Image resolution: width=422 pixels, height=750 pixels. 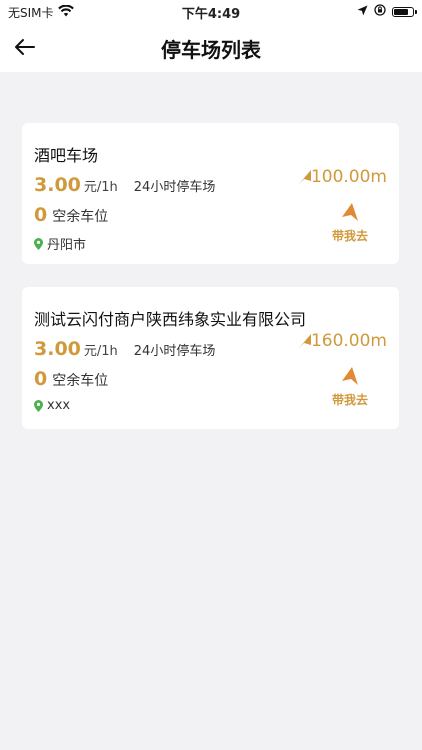 I want to click on distance-value: 160.00m, so click(x=348, y=341).